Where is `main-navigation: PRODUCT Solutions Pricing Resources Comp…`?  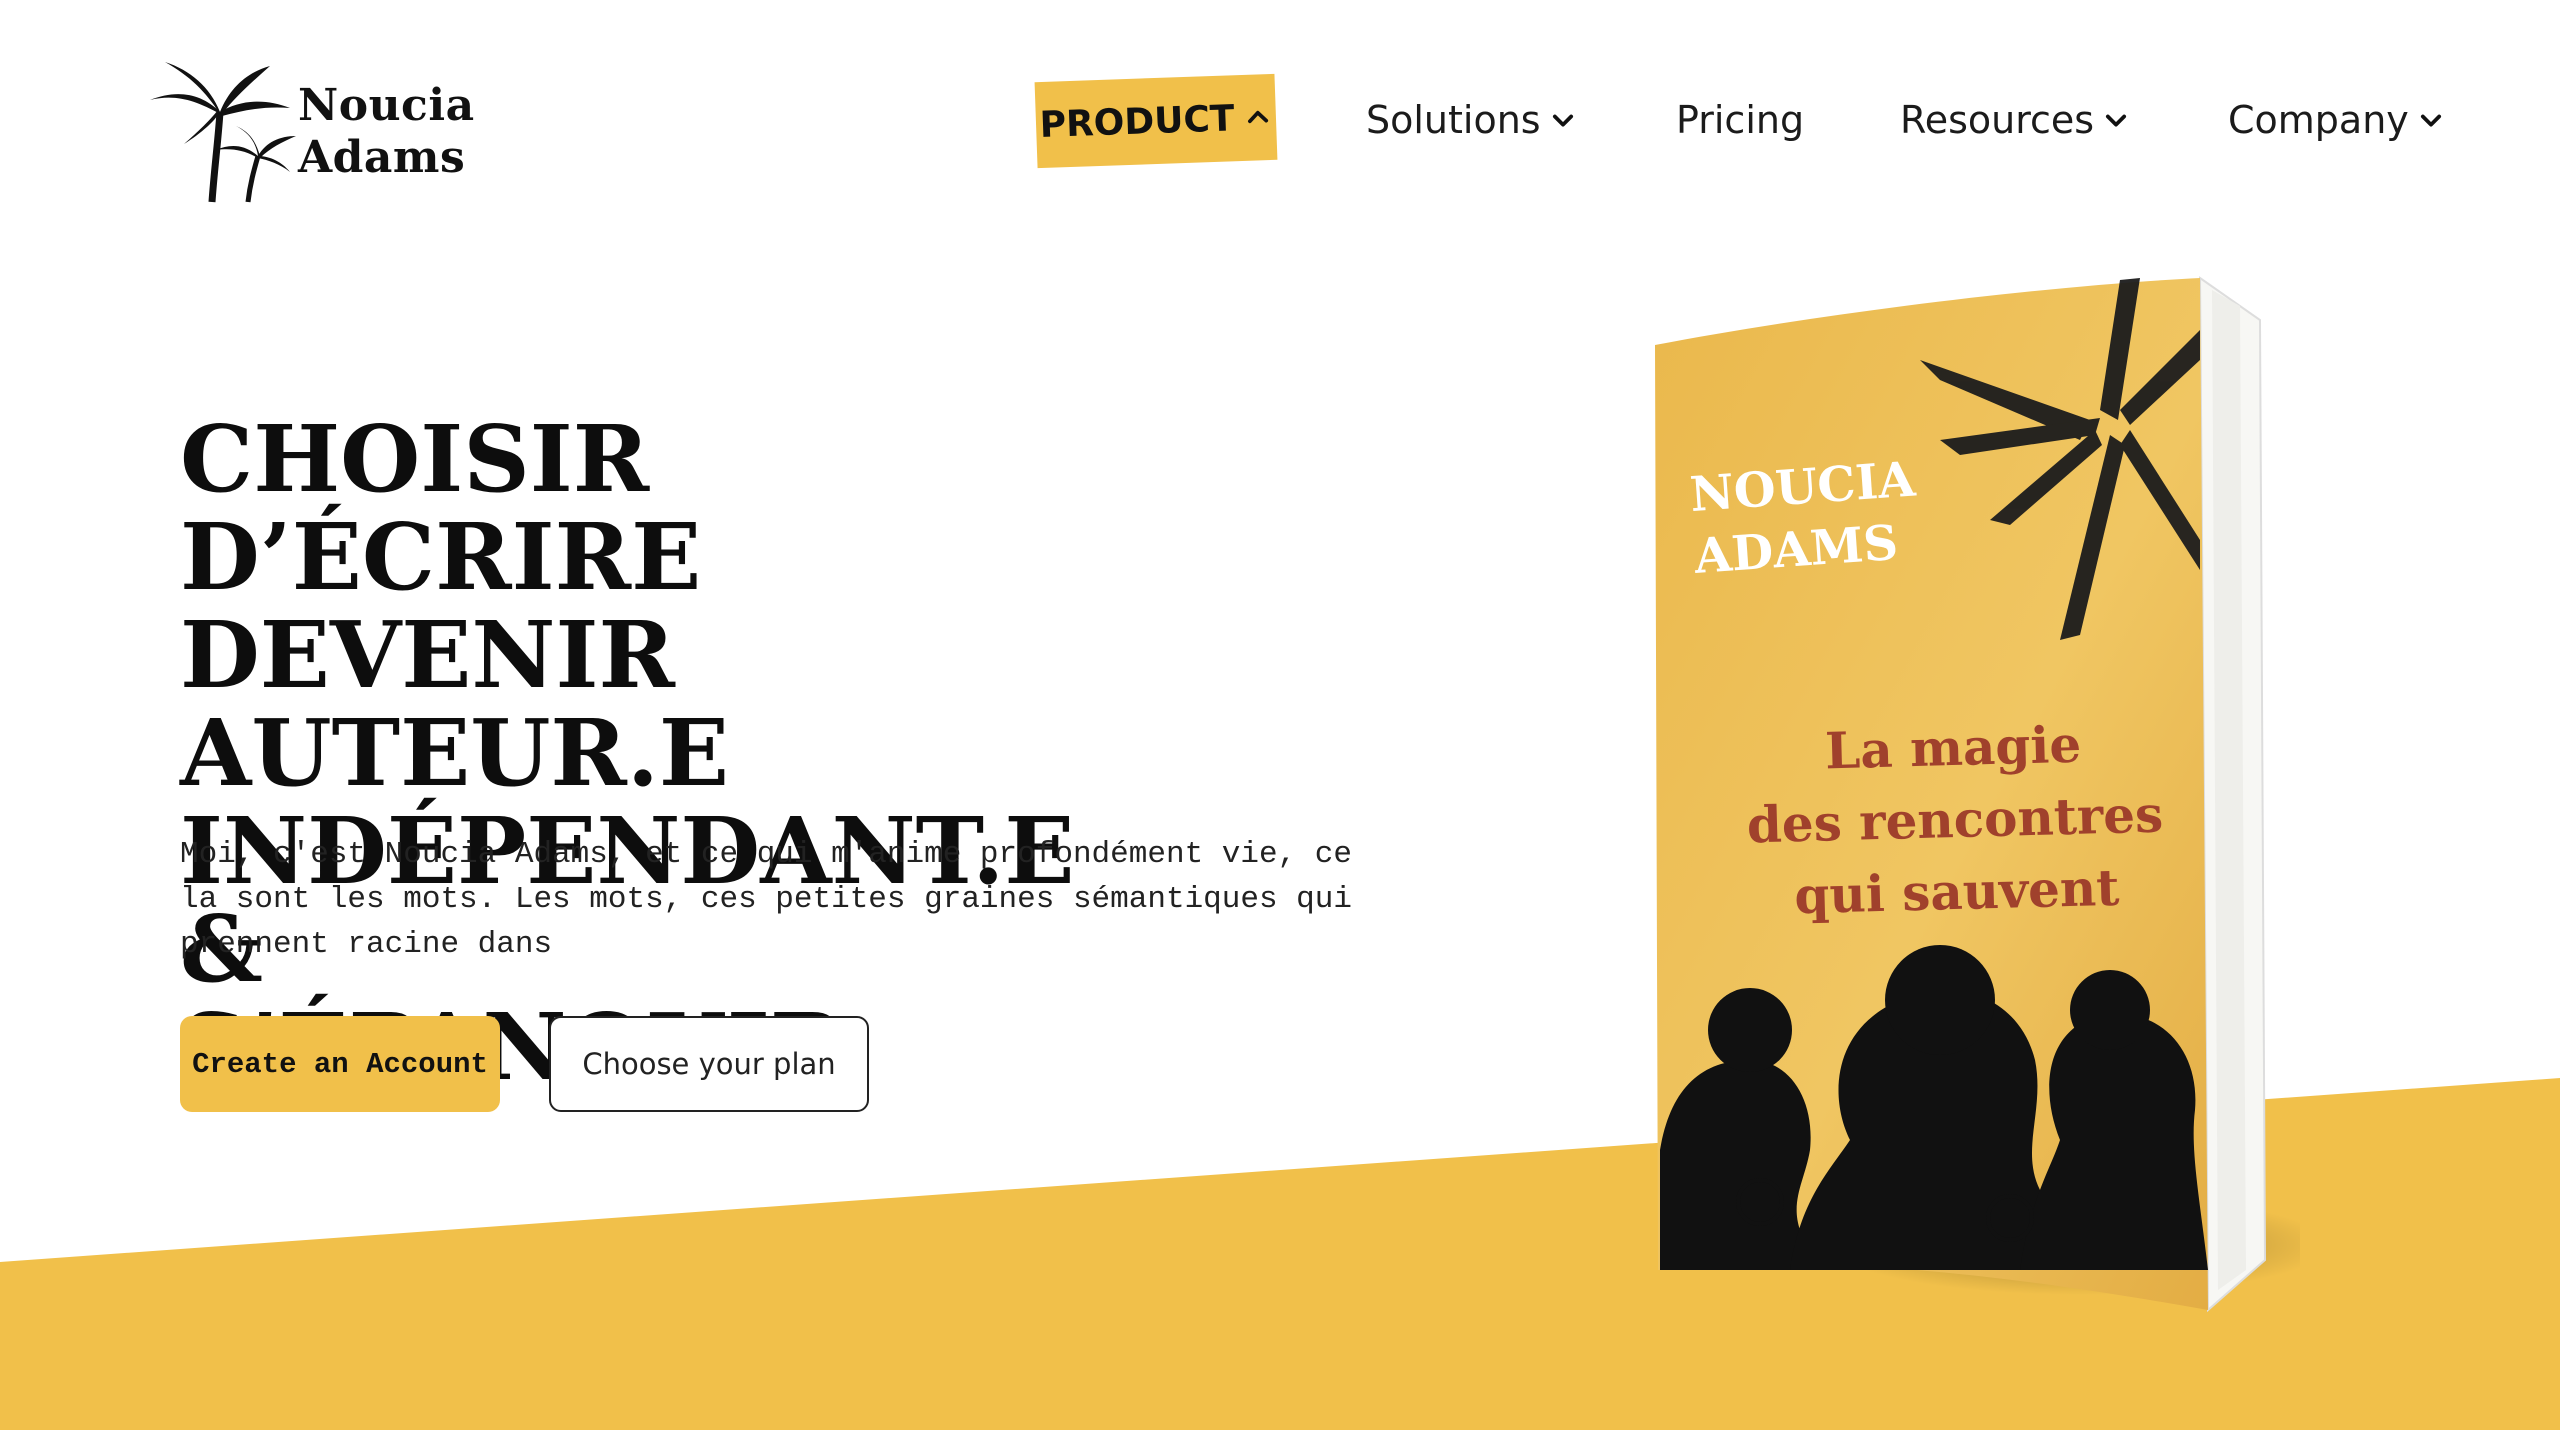 main-navigation: PRODUCT Solutions Pricing Resources Comp… is located at coordinates (1740, 122).